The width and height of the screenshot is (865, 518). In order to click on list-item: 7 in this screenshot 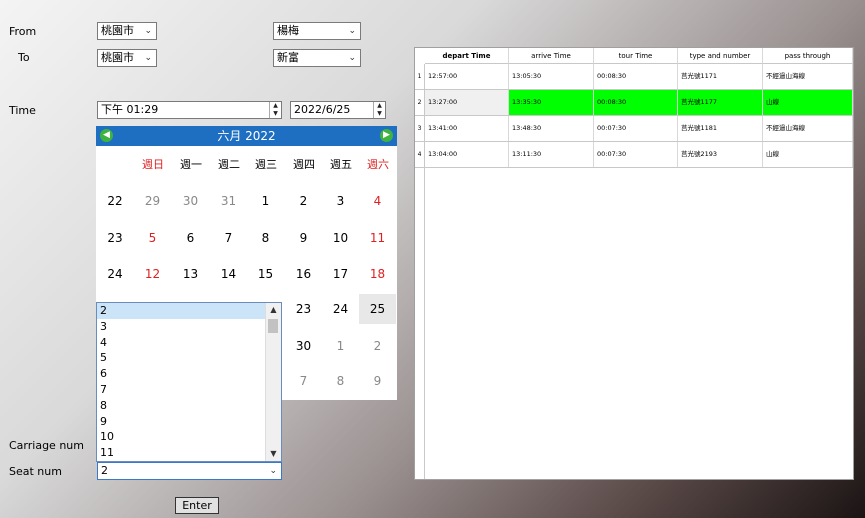, I will do `click(181, 390)`.